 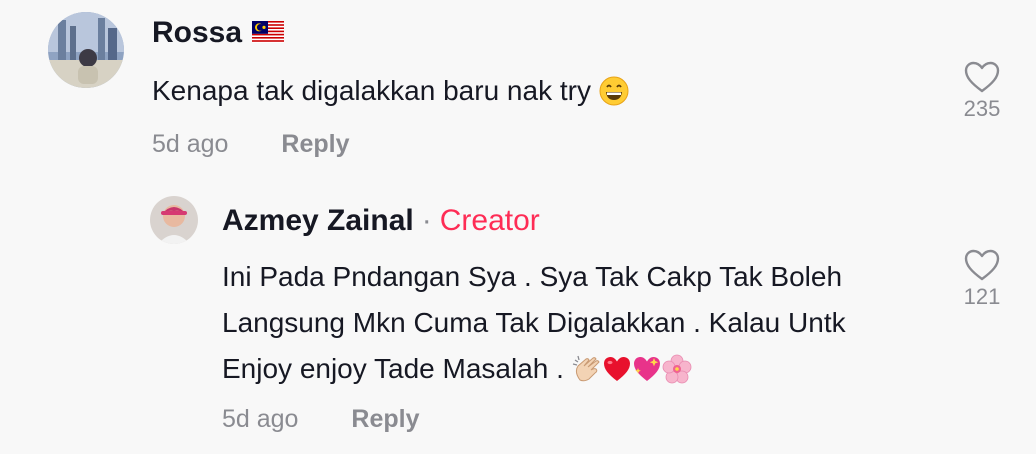 I want to click on comment-reply-button: Reply, so click(x=315, y=144).